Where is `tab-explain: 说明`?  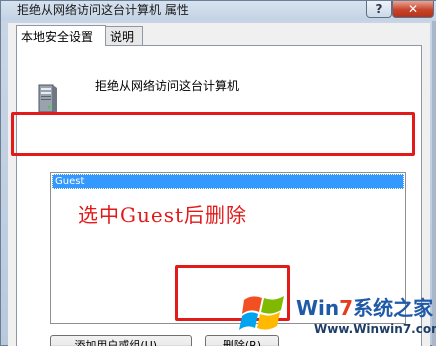 tab-explain: 说明 is located at coordinates (124, 36).